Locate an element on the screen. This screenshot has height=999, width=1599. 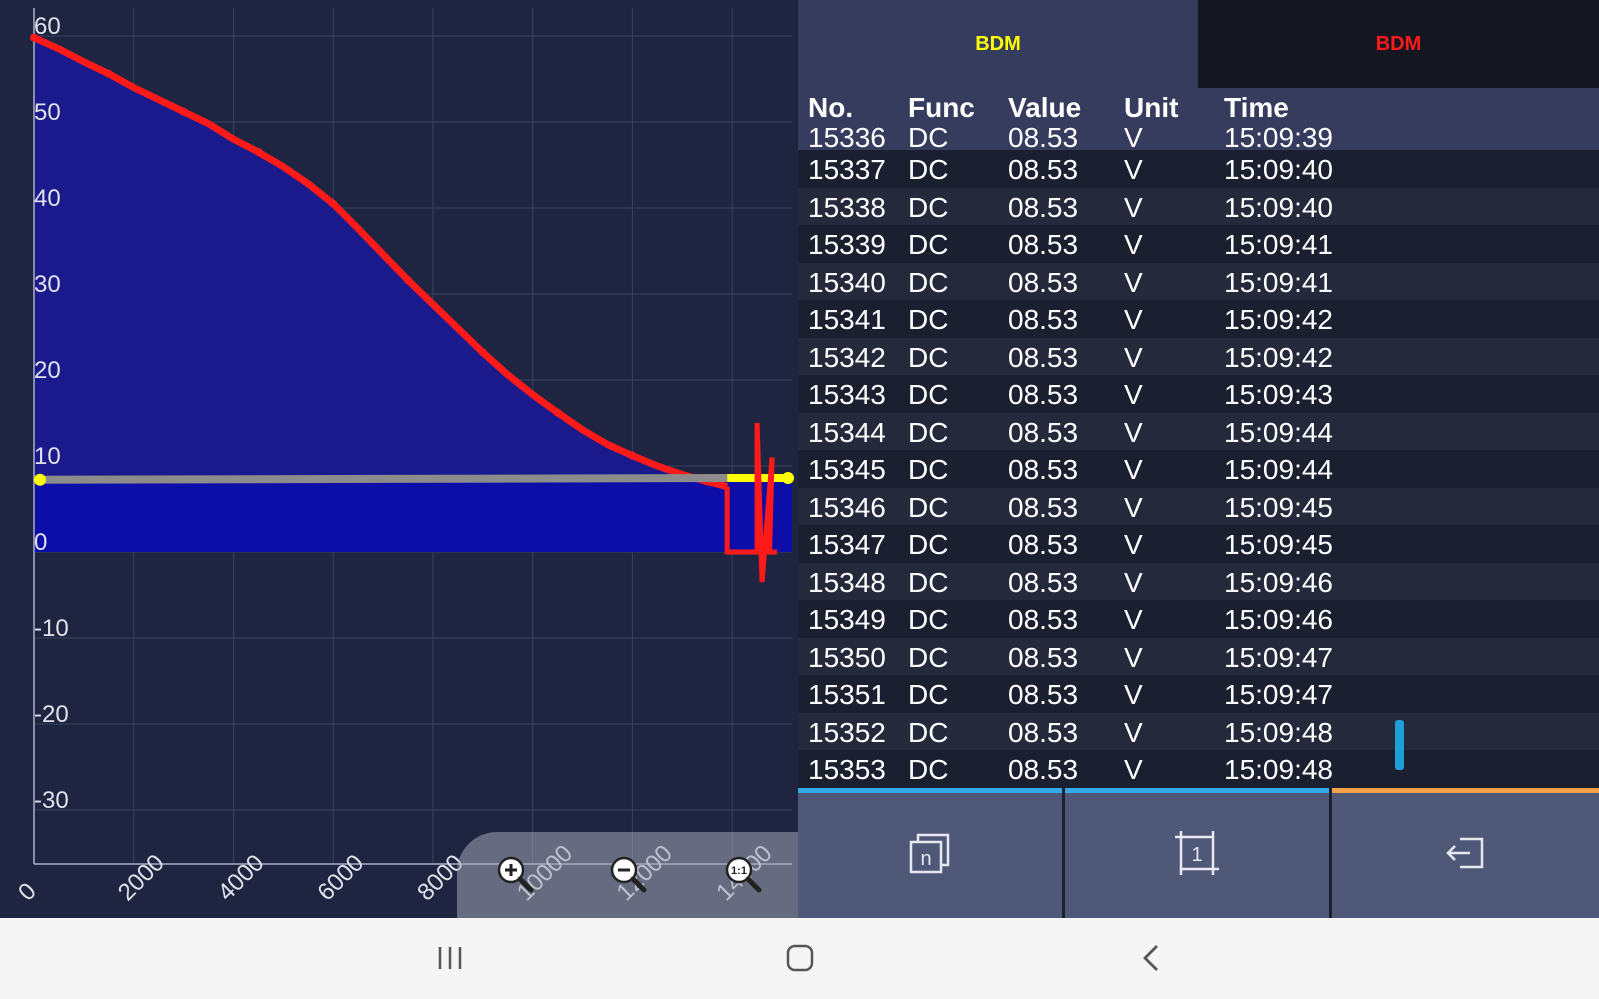
series-yellow-start-point is located at coordinates (40, 479).